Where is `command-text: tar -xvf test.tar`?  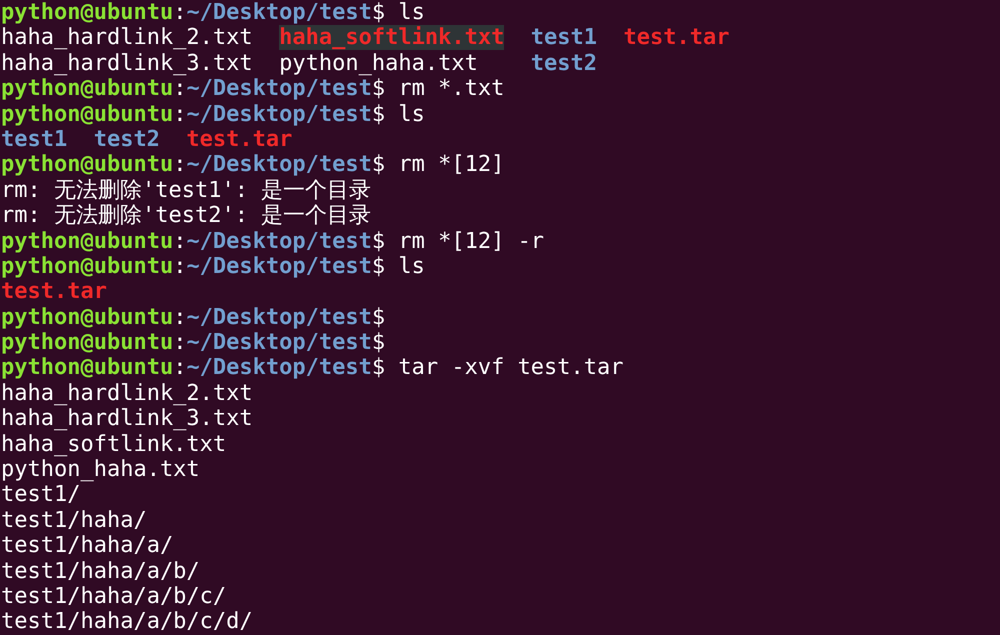 command-text: tar -xvf test.tar is located at coordinates (511, 368).